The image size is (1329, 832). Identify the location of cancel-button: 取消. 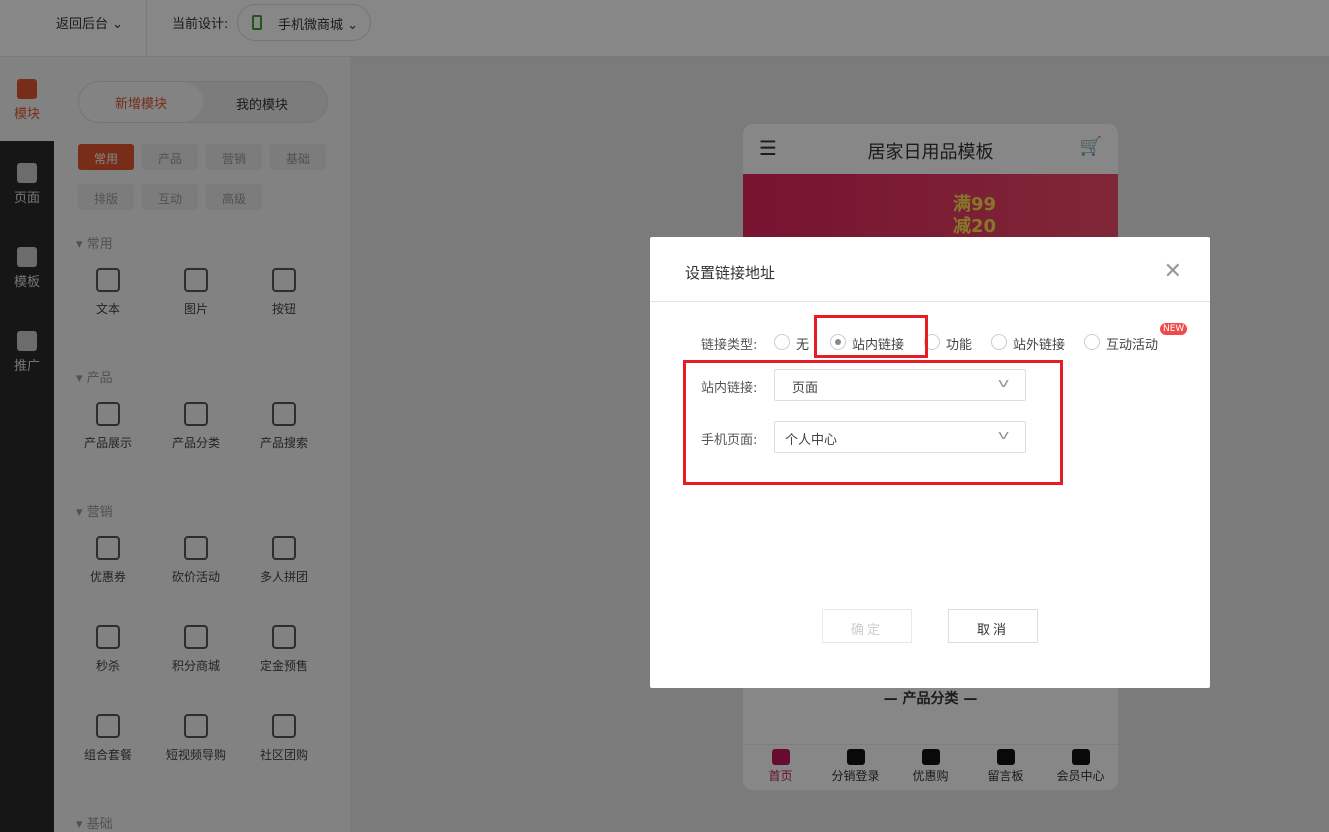
(993, 626).